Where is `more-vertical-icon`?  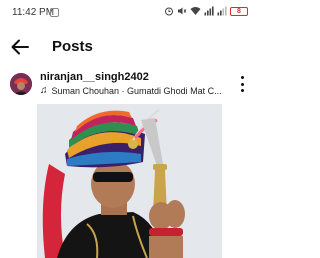
more-vertical-icon is located at coordinates (242, 77).